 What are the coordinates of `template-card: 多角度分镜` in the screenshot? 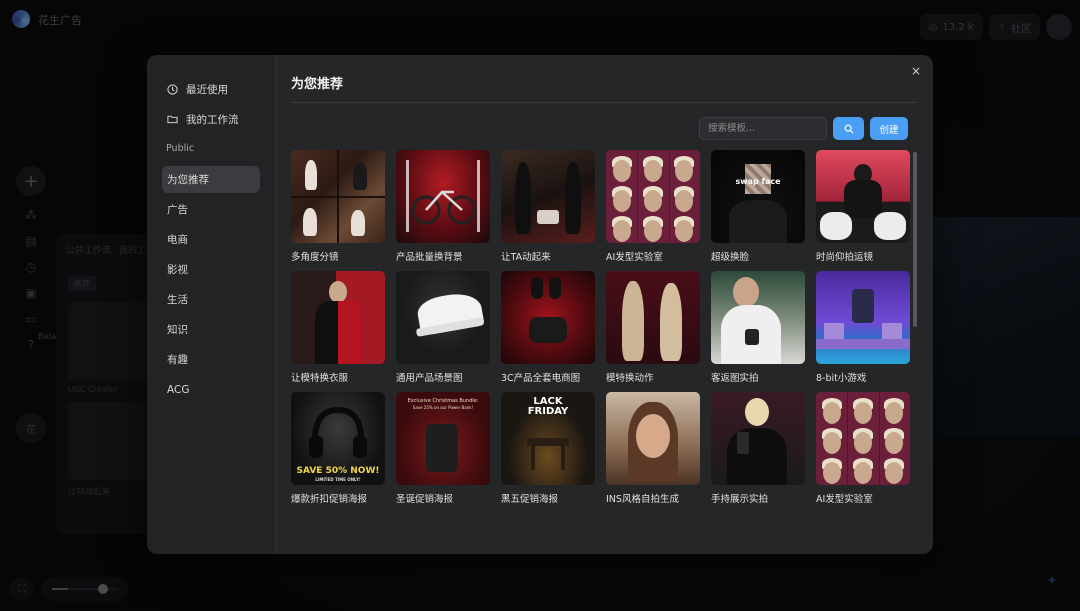 It's located at (338, 206).